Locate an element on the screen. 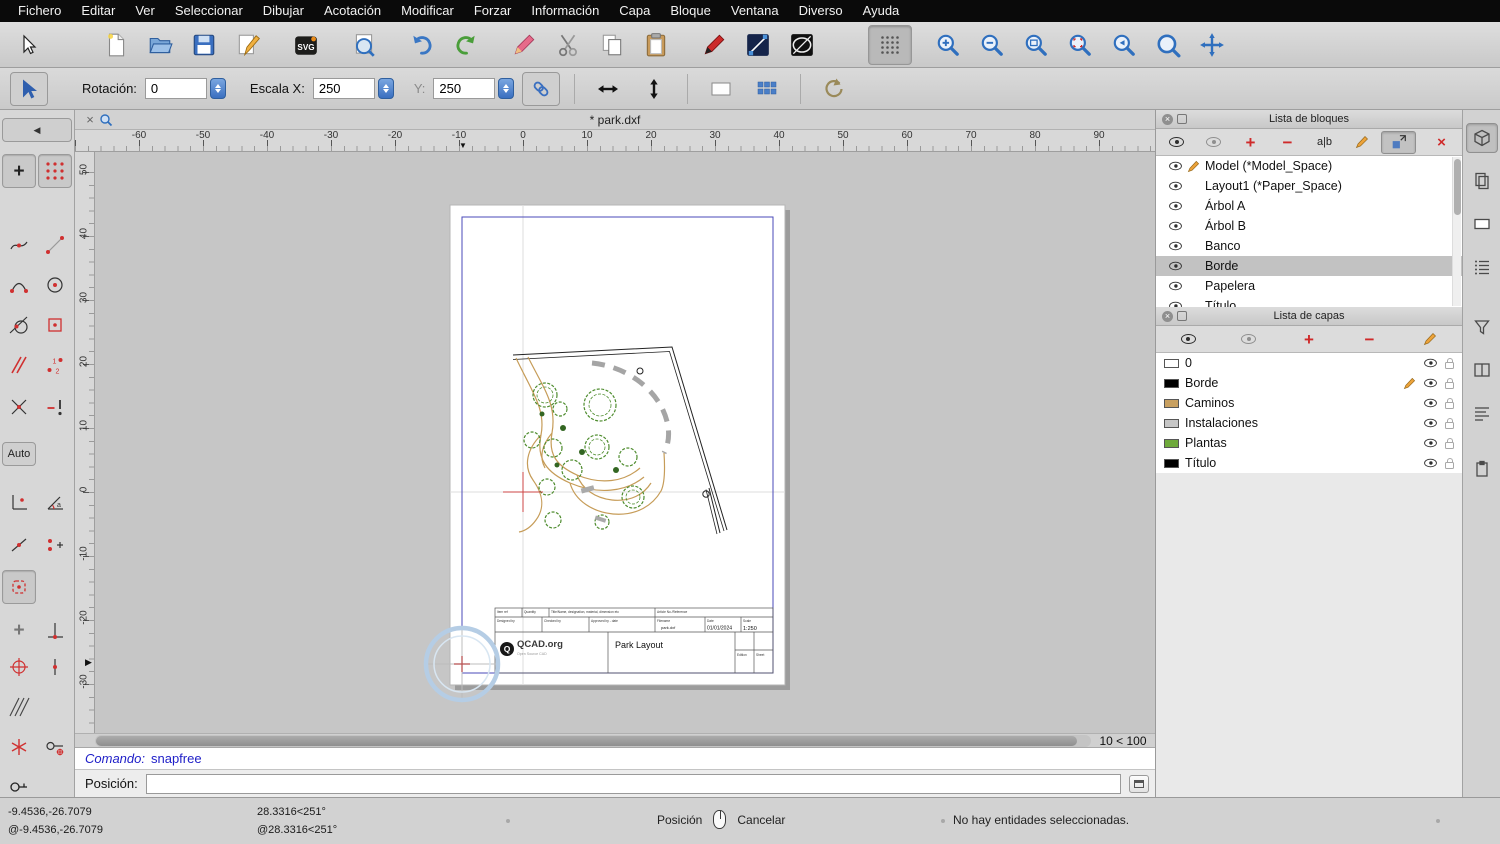  dock-view-button is located at coordinates (1482, 224).